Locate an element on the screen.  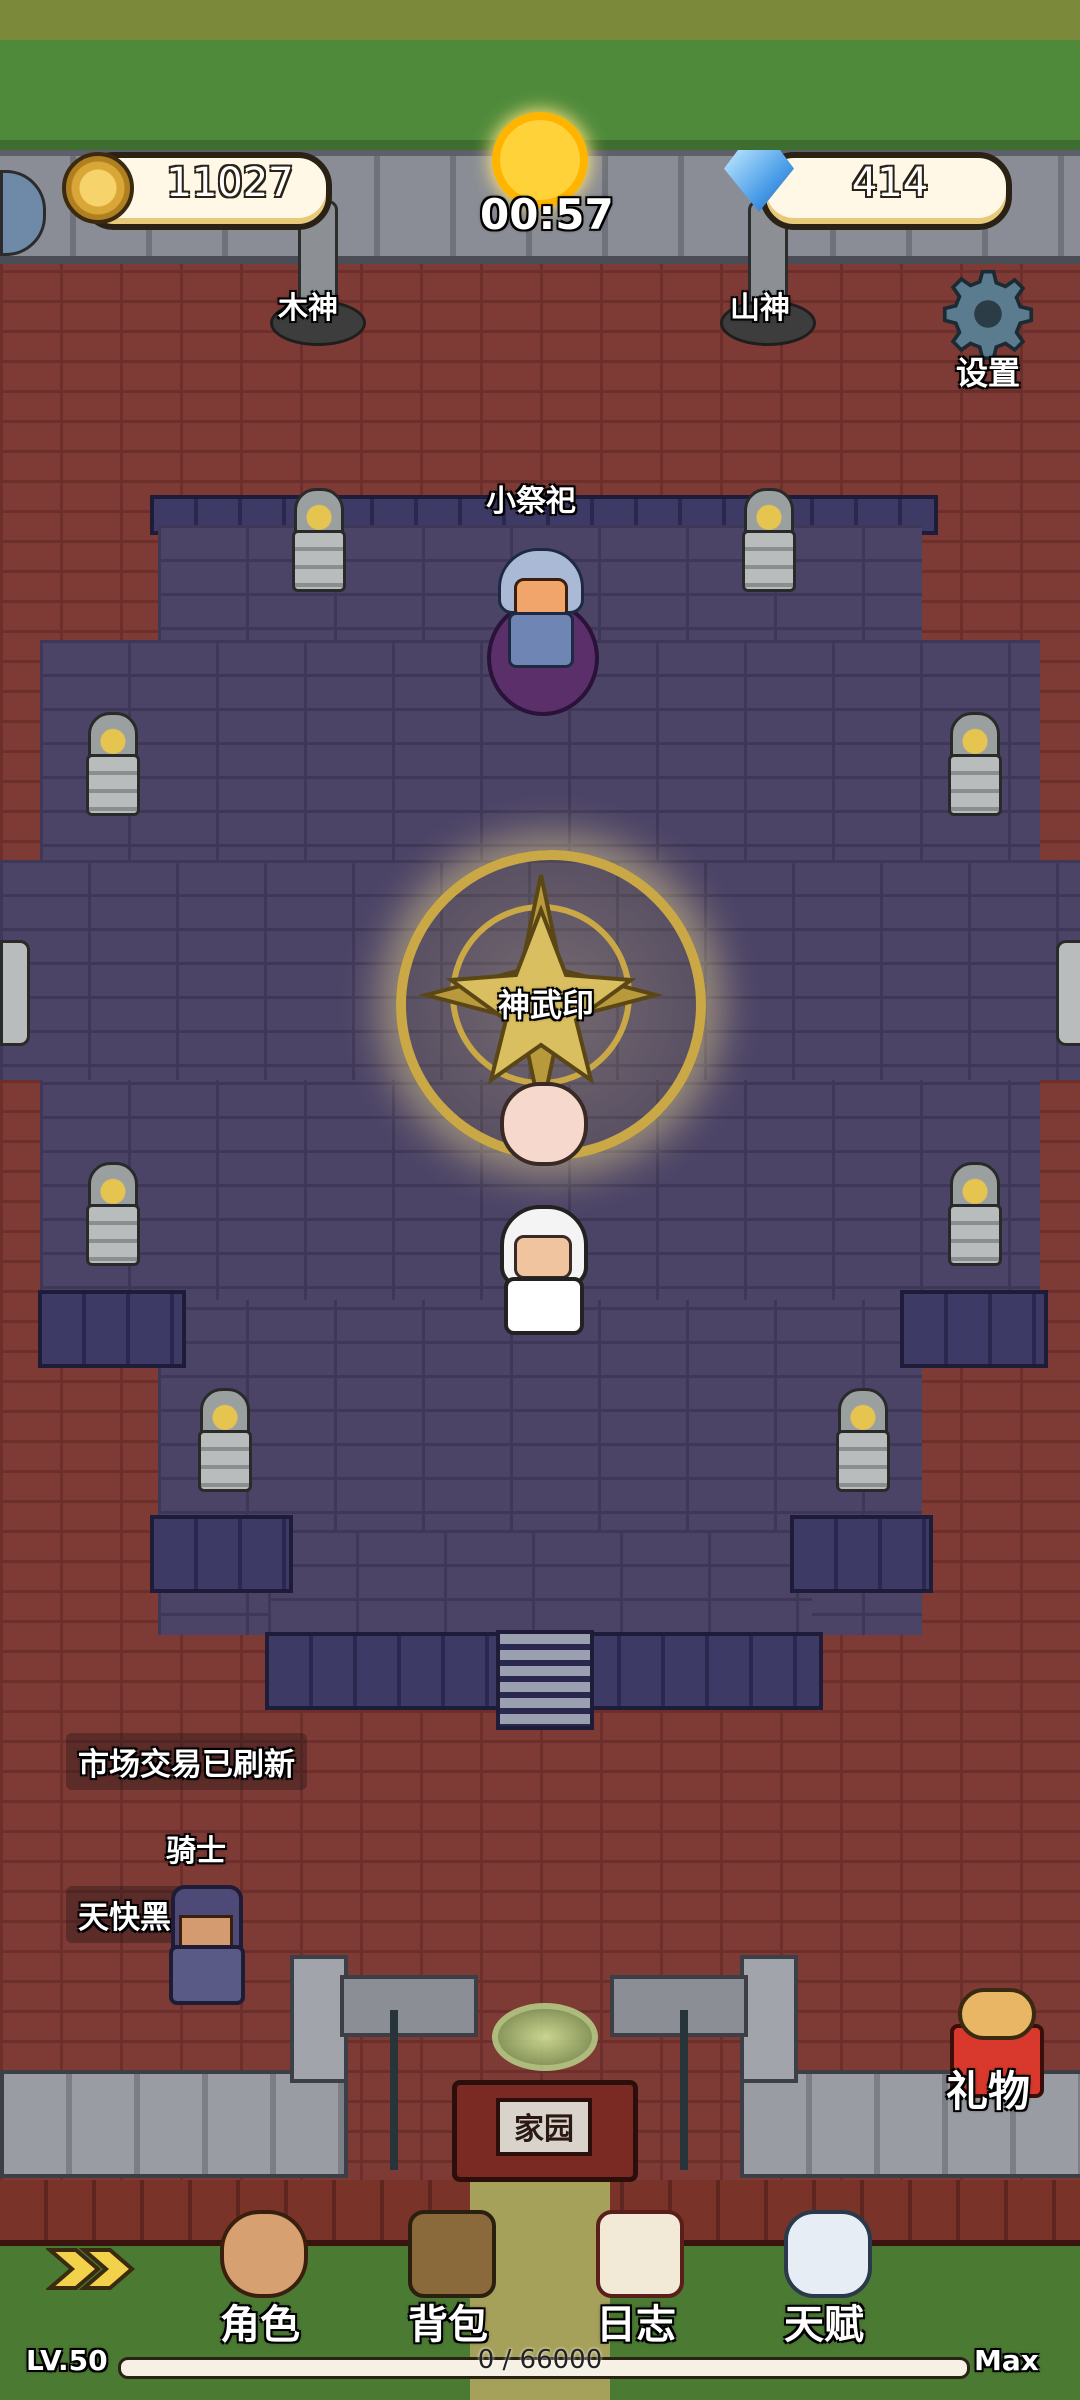
fence-left is located at coordinates (409, 2006).